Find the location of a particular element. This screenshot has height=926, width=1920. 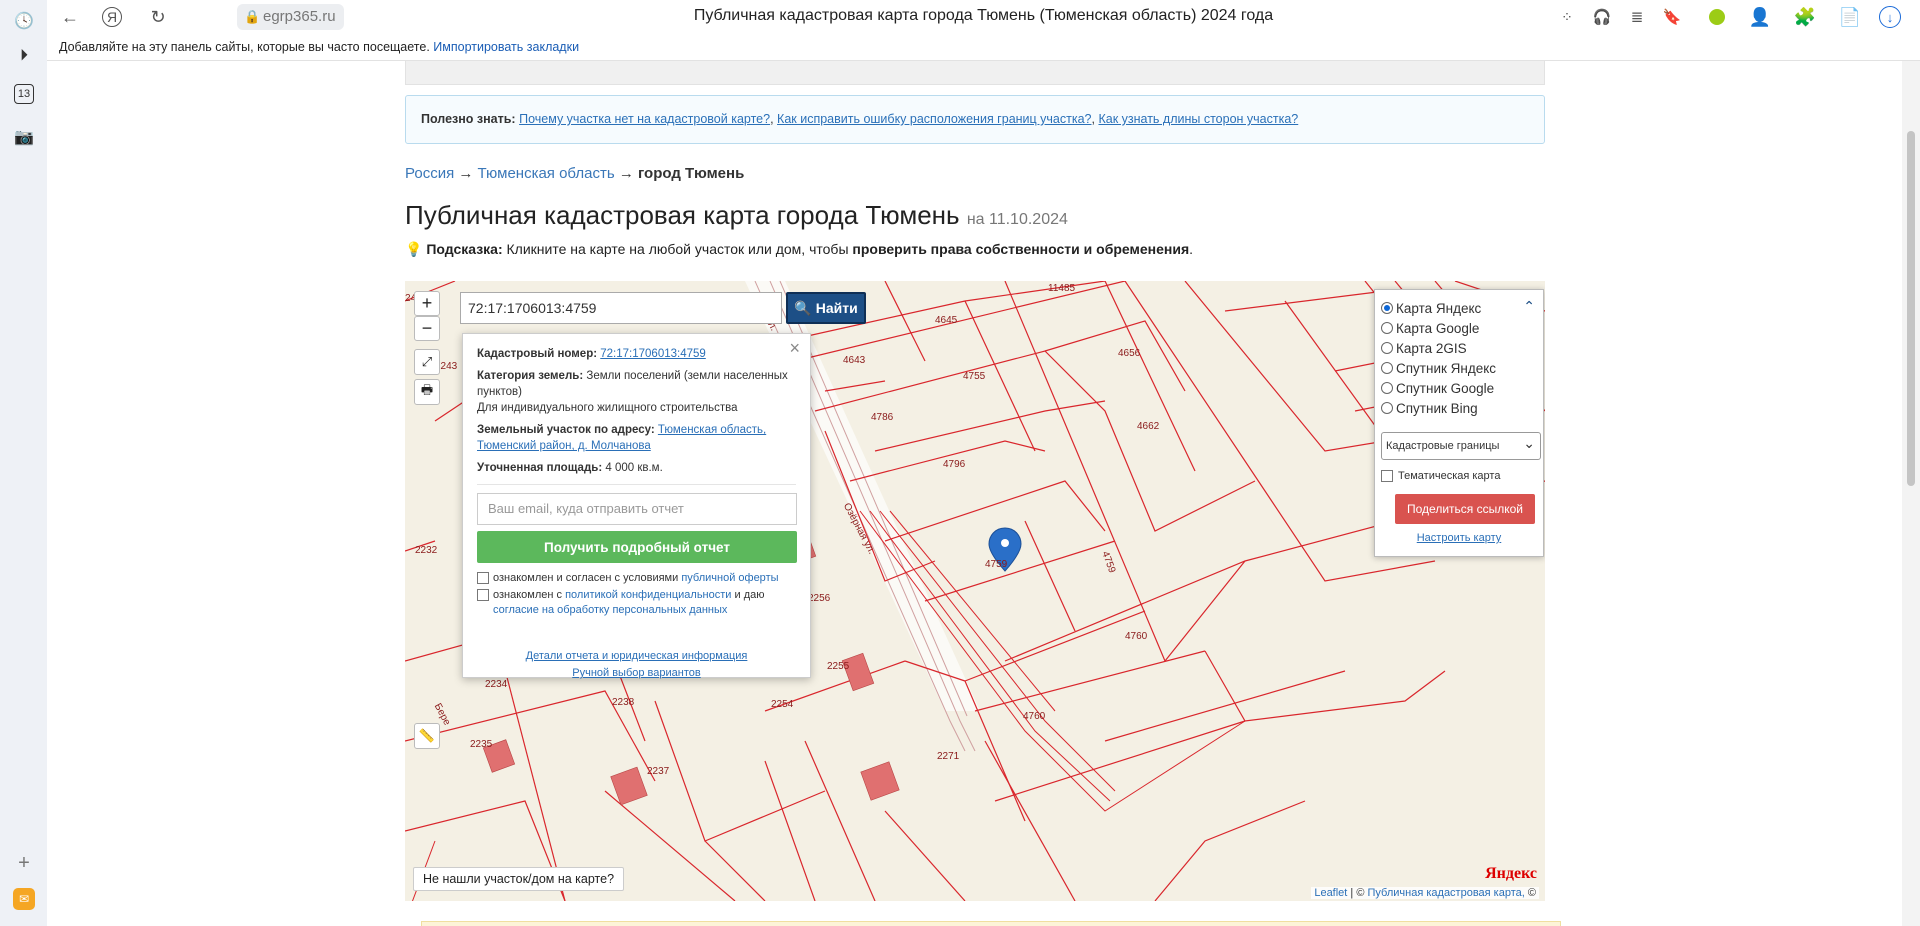

not-found-button: Не нашли участок/дом на карте? is located at coordinates (519, 879).